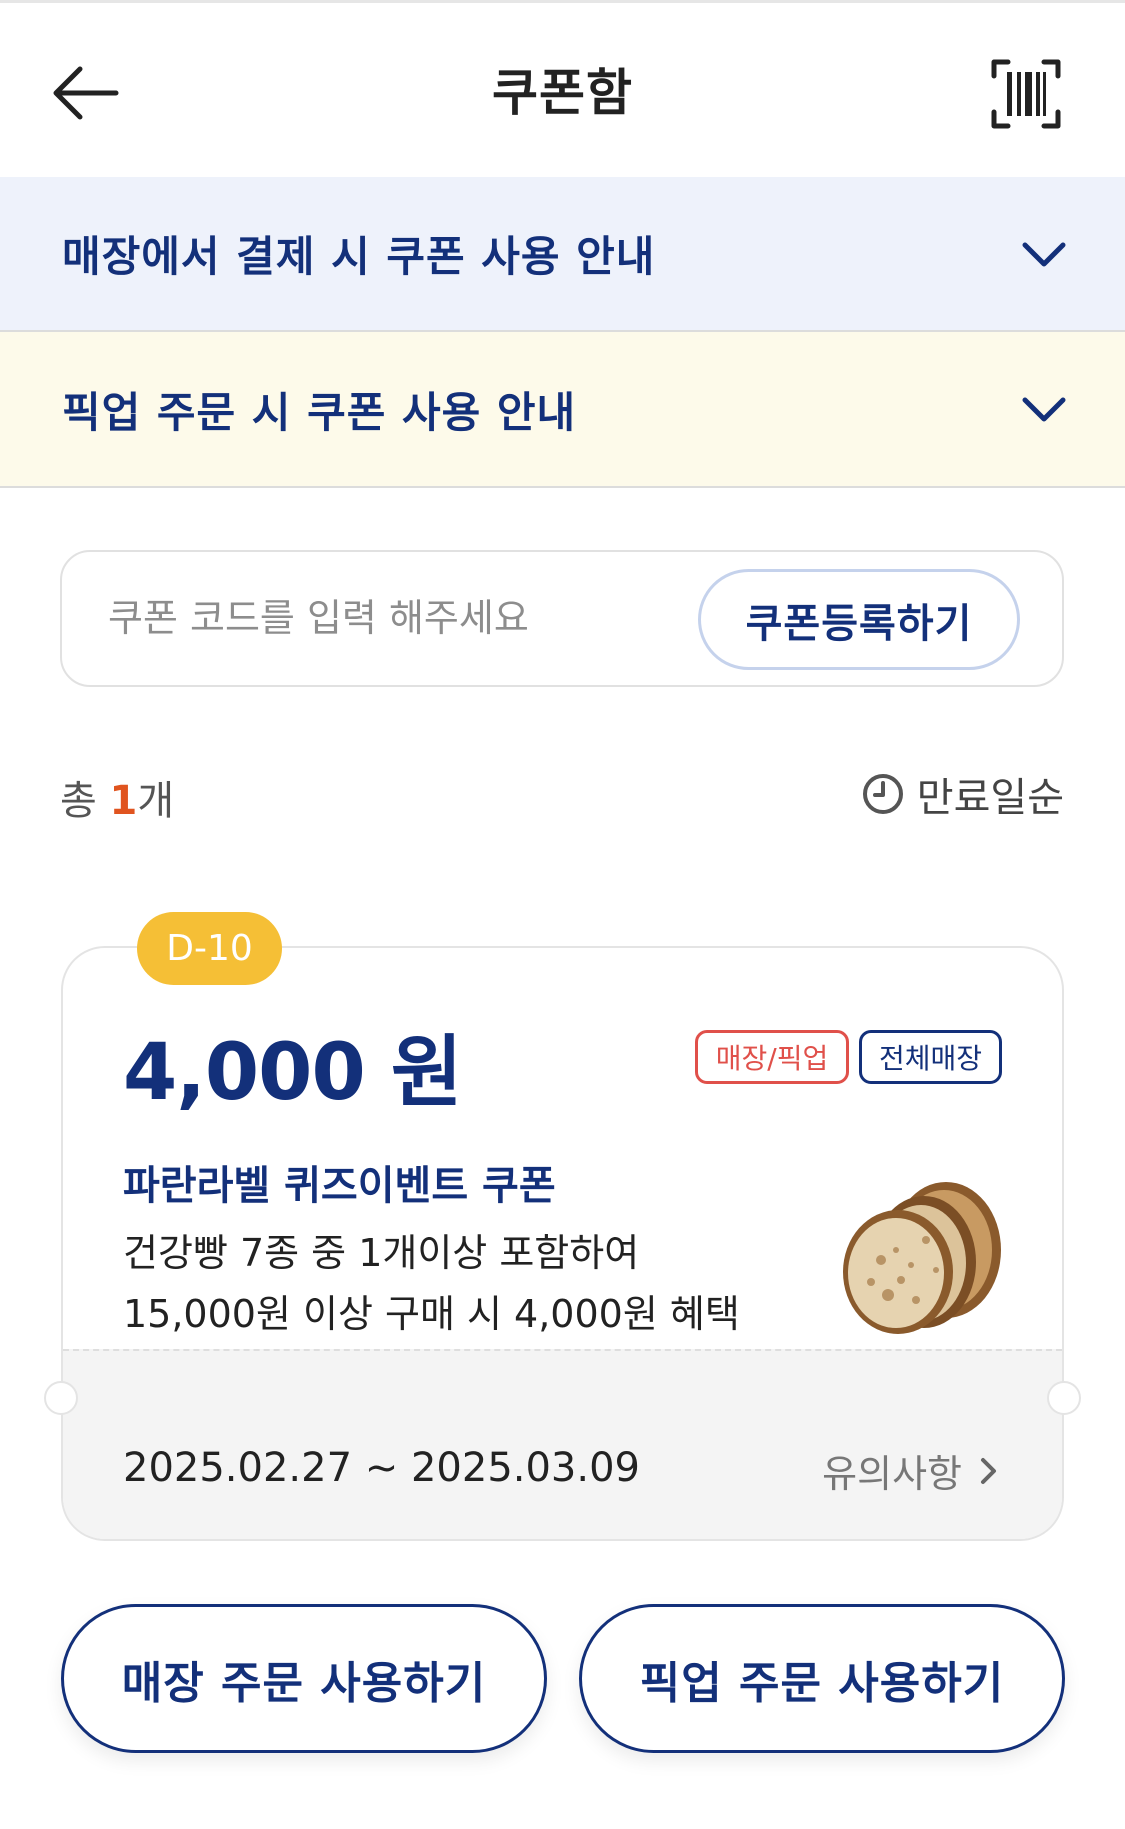 The width and height of the screenshot is (1125, 1829). I want to click on tag-store-pickup: 매장/픽업, so click(772, 1057).